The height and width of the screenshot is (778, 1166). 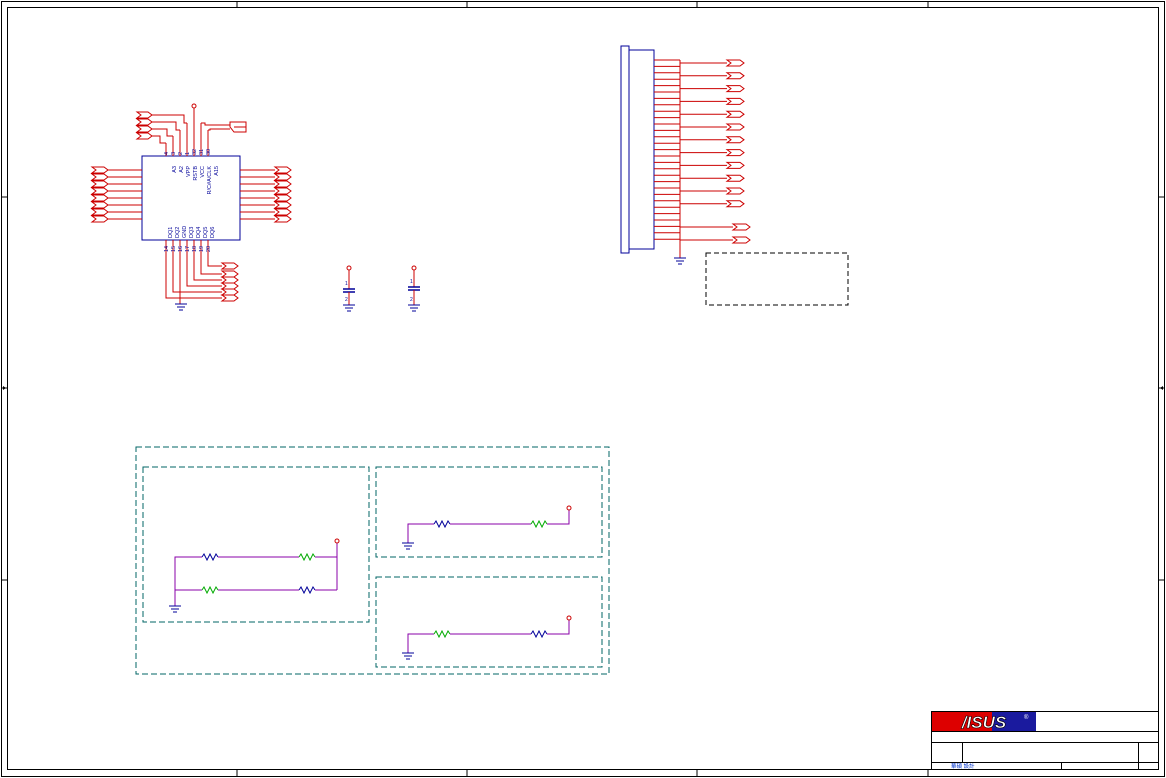 What do you see at coordinates (238, 127) in the screenshot?
I see `rom-top-right-connectors` at bounding box center [238, 127].